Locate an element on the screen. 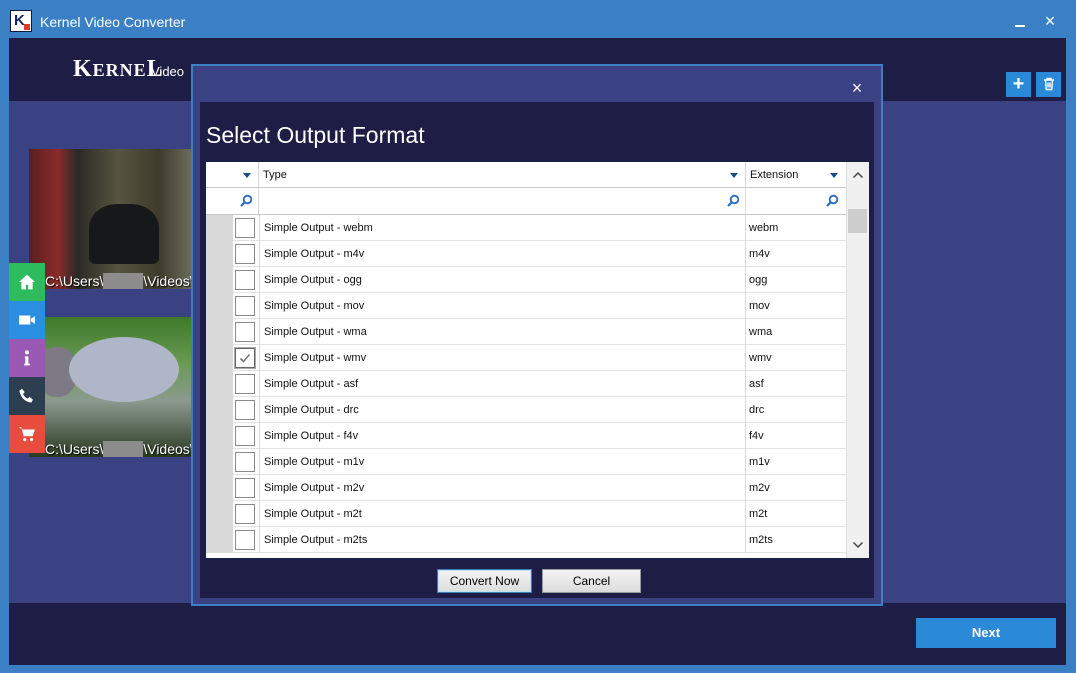  redacted-username is located at coordinates (123, 449).